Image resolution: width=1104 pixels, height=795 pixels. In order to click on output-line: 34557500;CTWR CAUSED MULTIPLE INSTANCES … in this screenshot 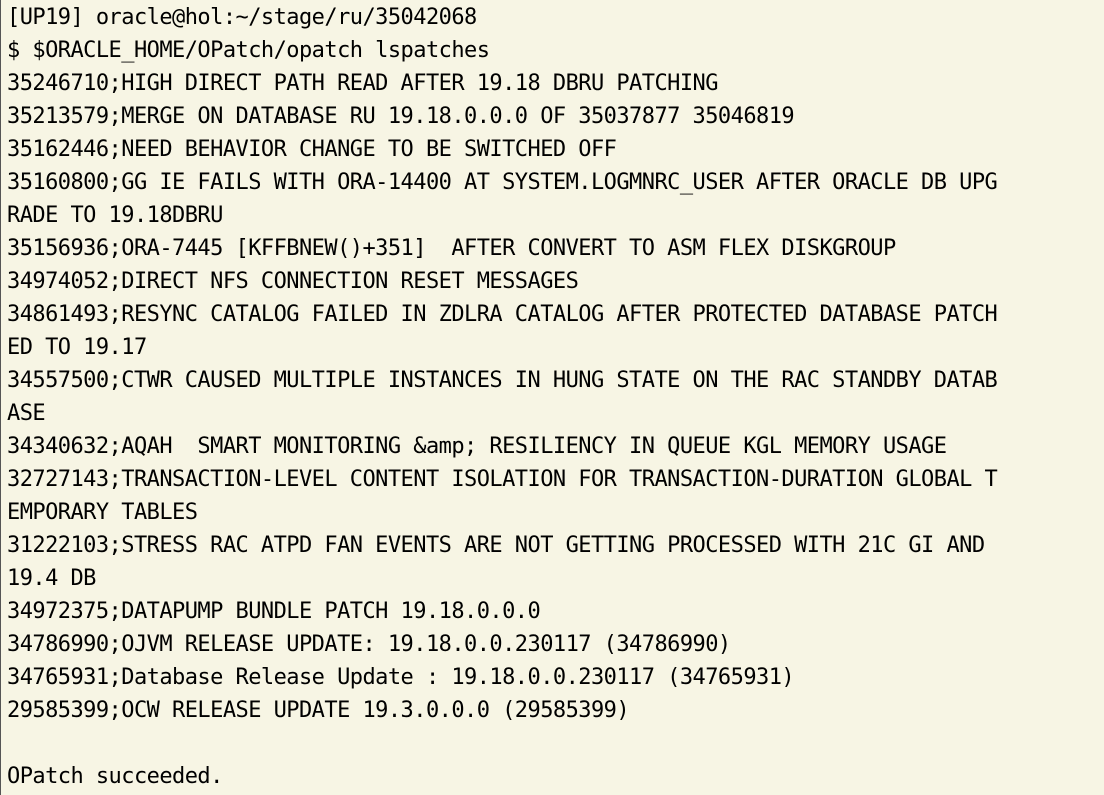, I will do `click(502, 380)`.